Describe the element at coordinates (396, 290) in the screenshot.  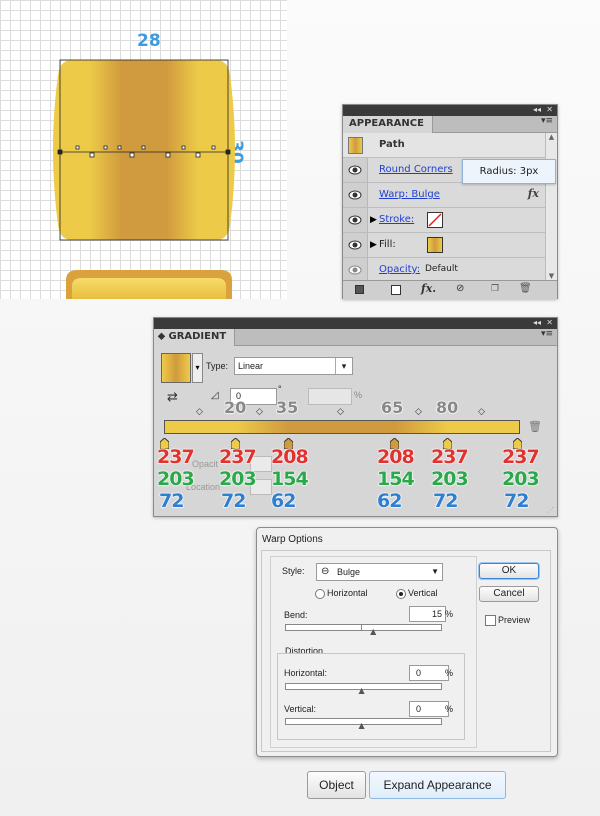
I see `add-fill-icon` at that location.